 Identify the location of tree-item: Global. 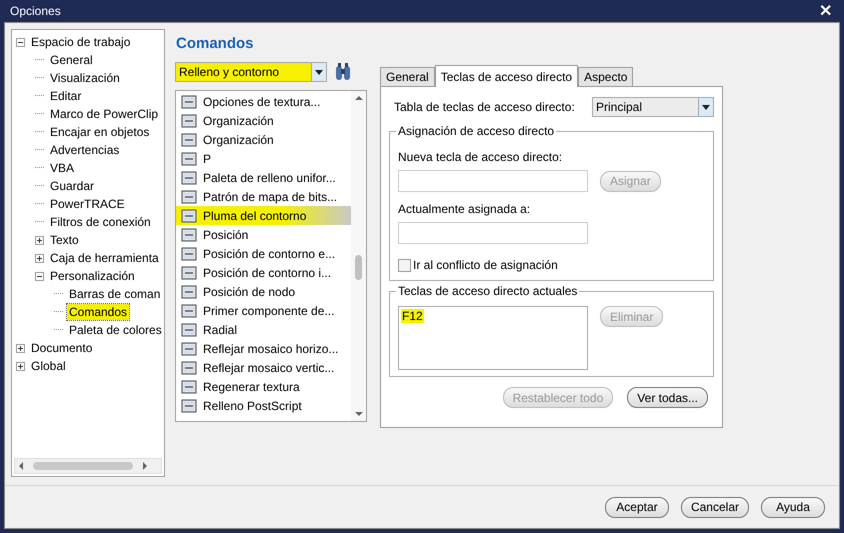
(48, 366).